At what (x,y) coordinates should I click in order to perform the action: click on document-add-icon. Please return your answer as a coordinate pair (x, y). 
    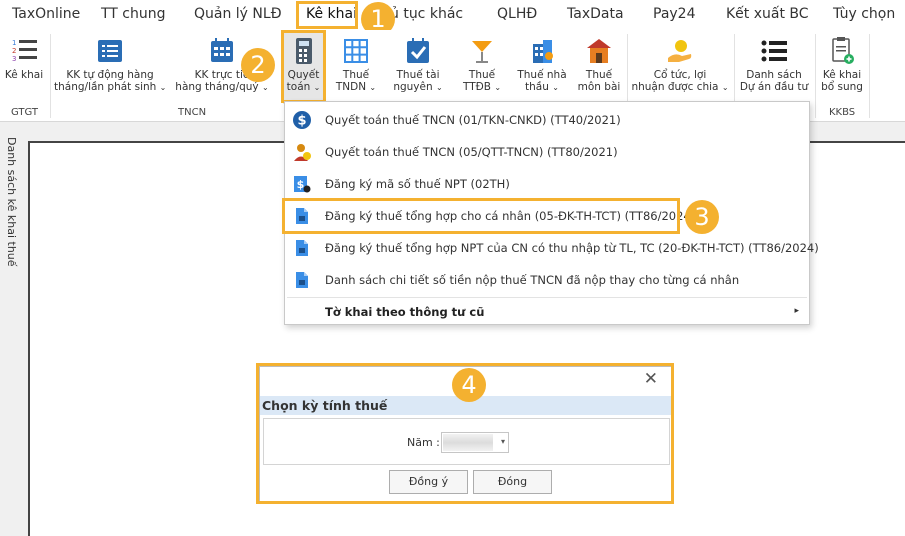
    Looking at the image, I should click on (843, 50).